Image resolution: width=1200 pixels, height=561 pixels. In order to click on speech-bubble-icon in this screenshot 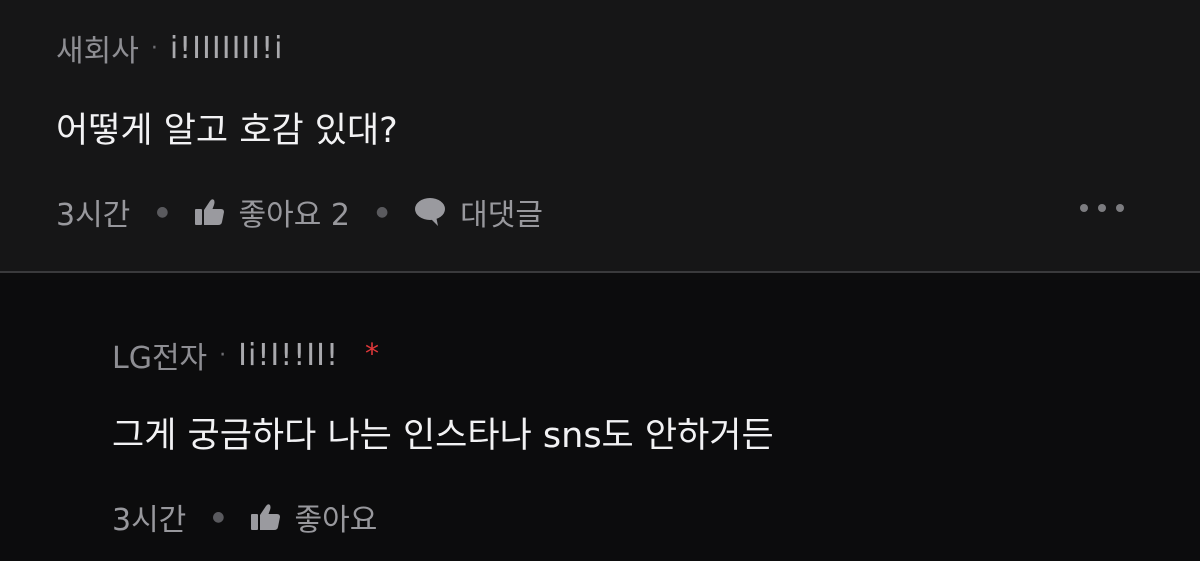, I will do `click(430, 212)`.